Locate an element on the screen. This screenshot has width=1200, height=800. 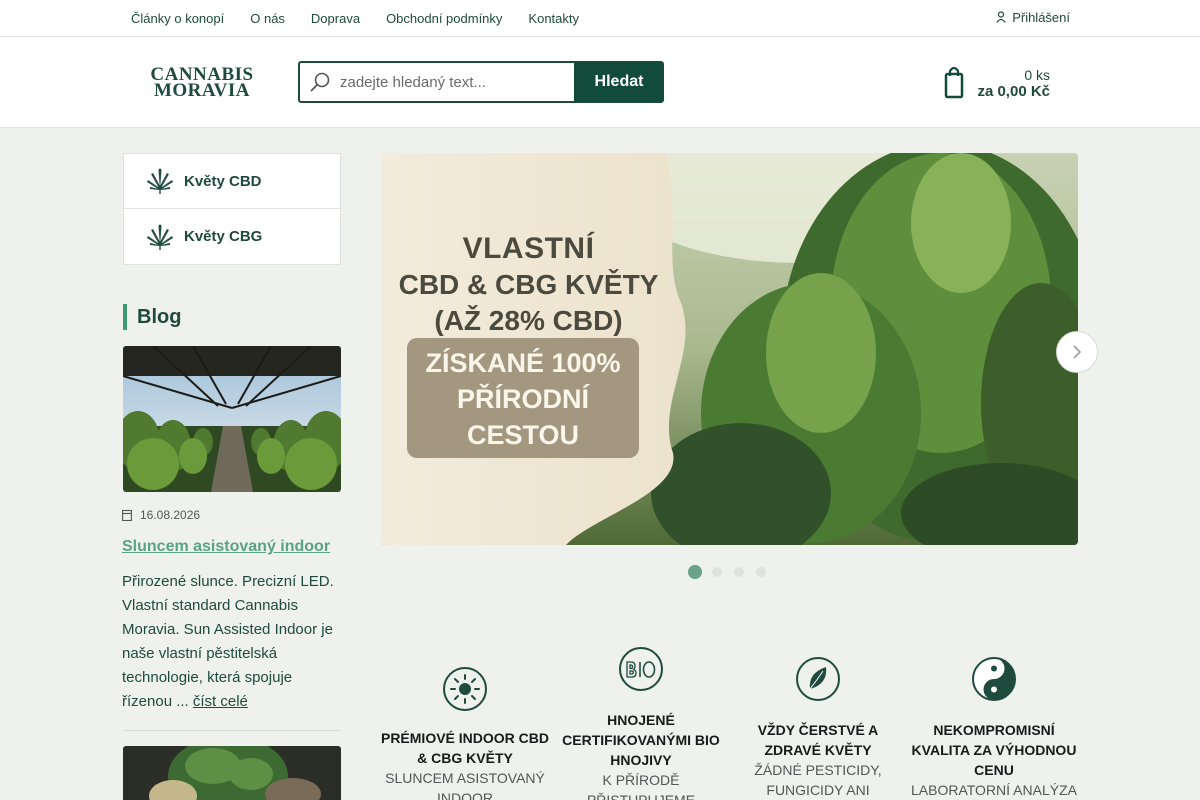
nav-link-o-nas: O nás is located at coordinates (267, 18).